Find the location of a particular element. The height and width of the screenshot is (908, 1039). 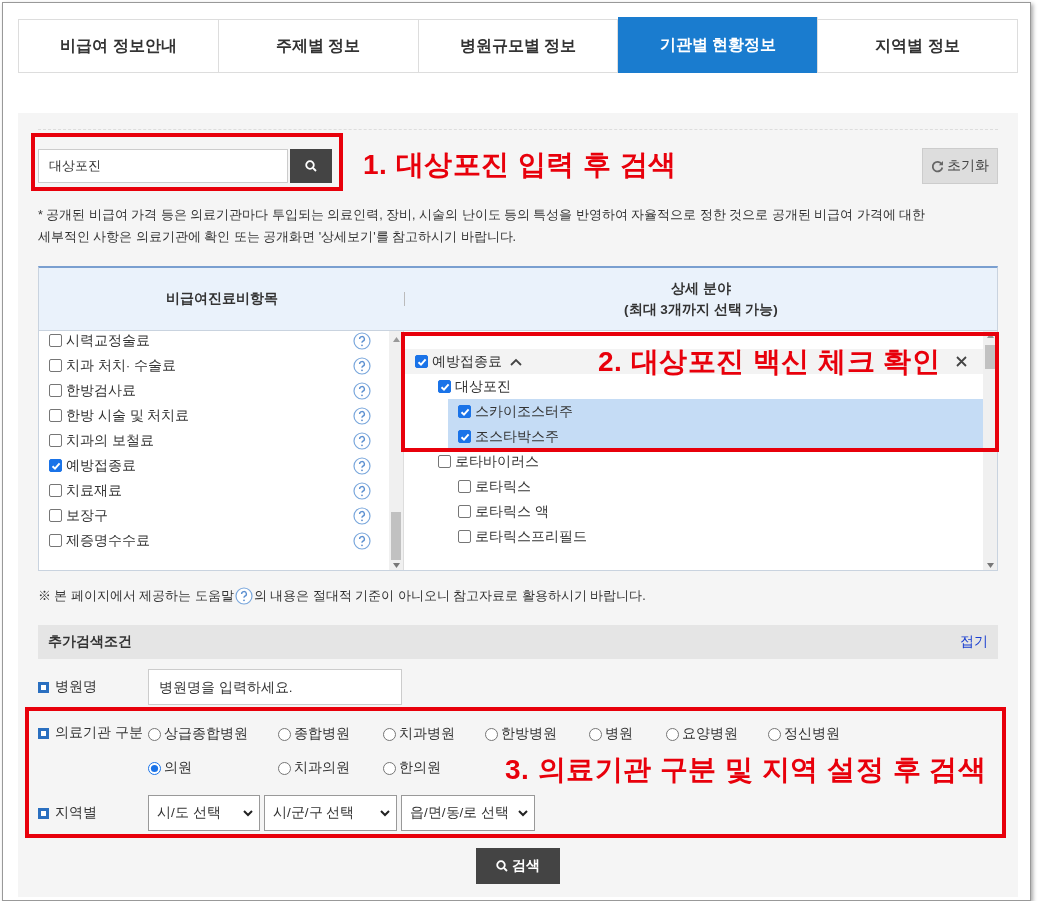

category-label: 시력교정술료 is located at coordinates (209, 340).